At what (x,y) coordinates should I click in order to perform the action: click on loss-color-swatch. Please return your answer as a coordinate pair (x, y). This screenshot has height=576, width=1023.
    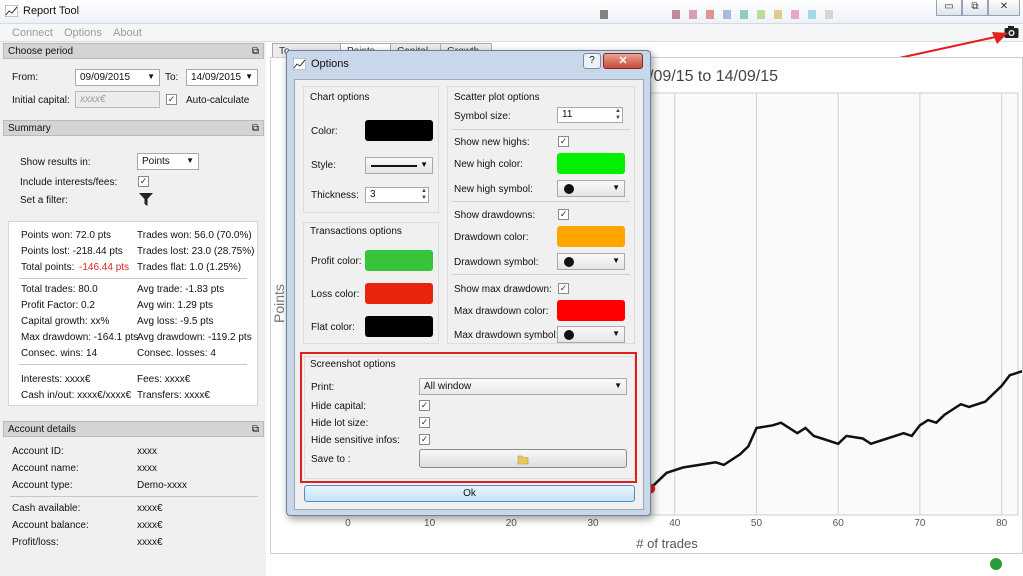
    Looking at the image, I should click on (399, 293).